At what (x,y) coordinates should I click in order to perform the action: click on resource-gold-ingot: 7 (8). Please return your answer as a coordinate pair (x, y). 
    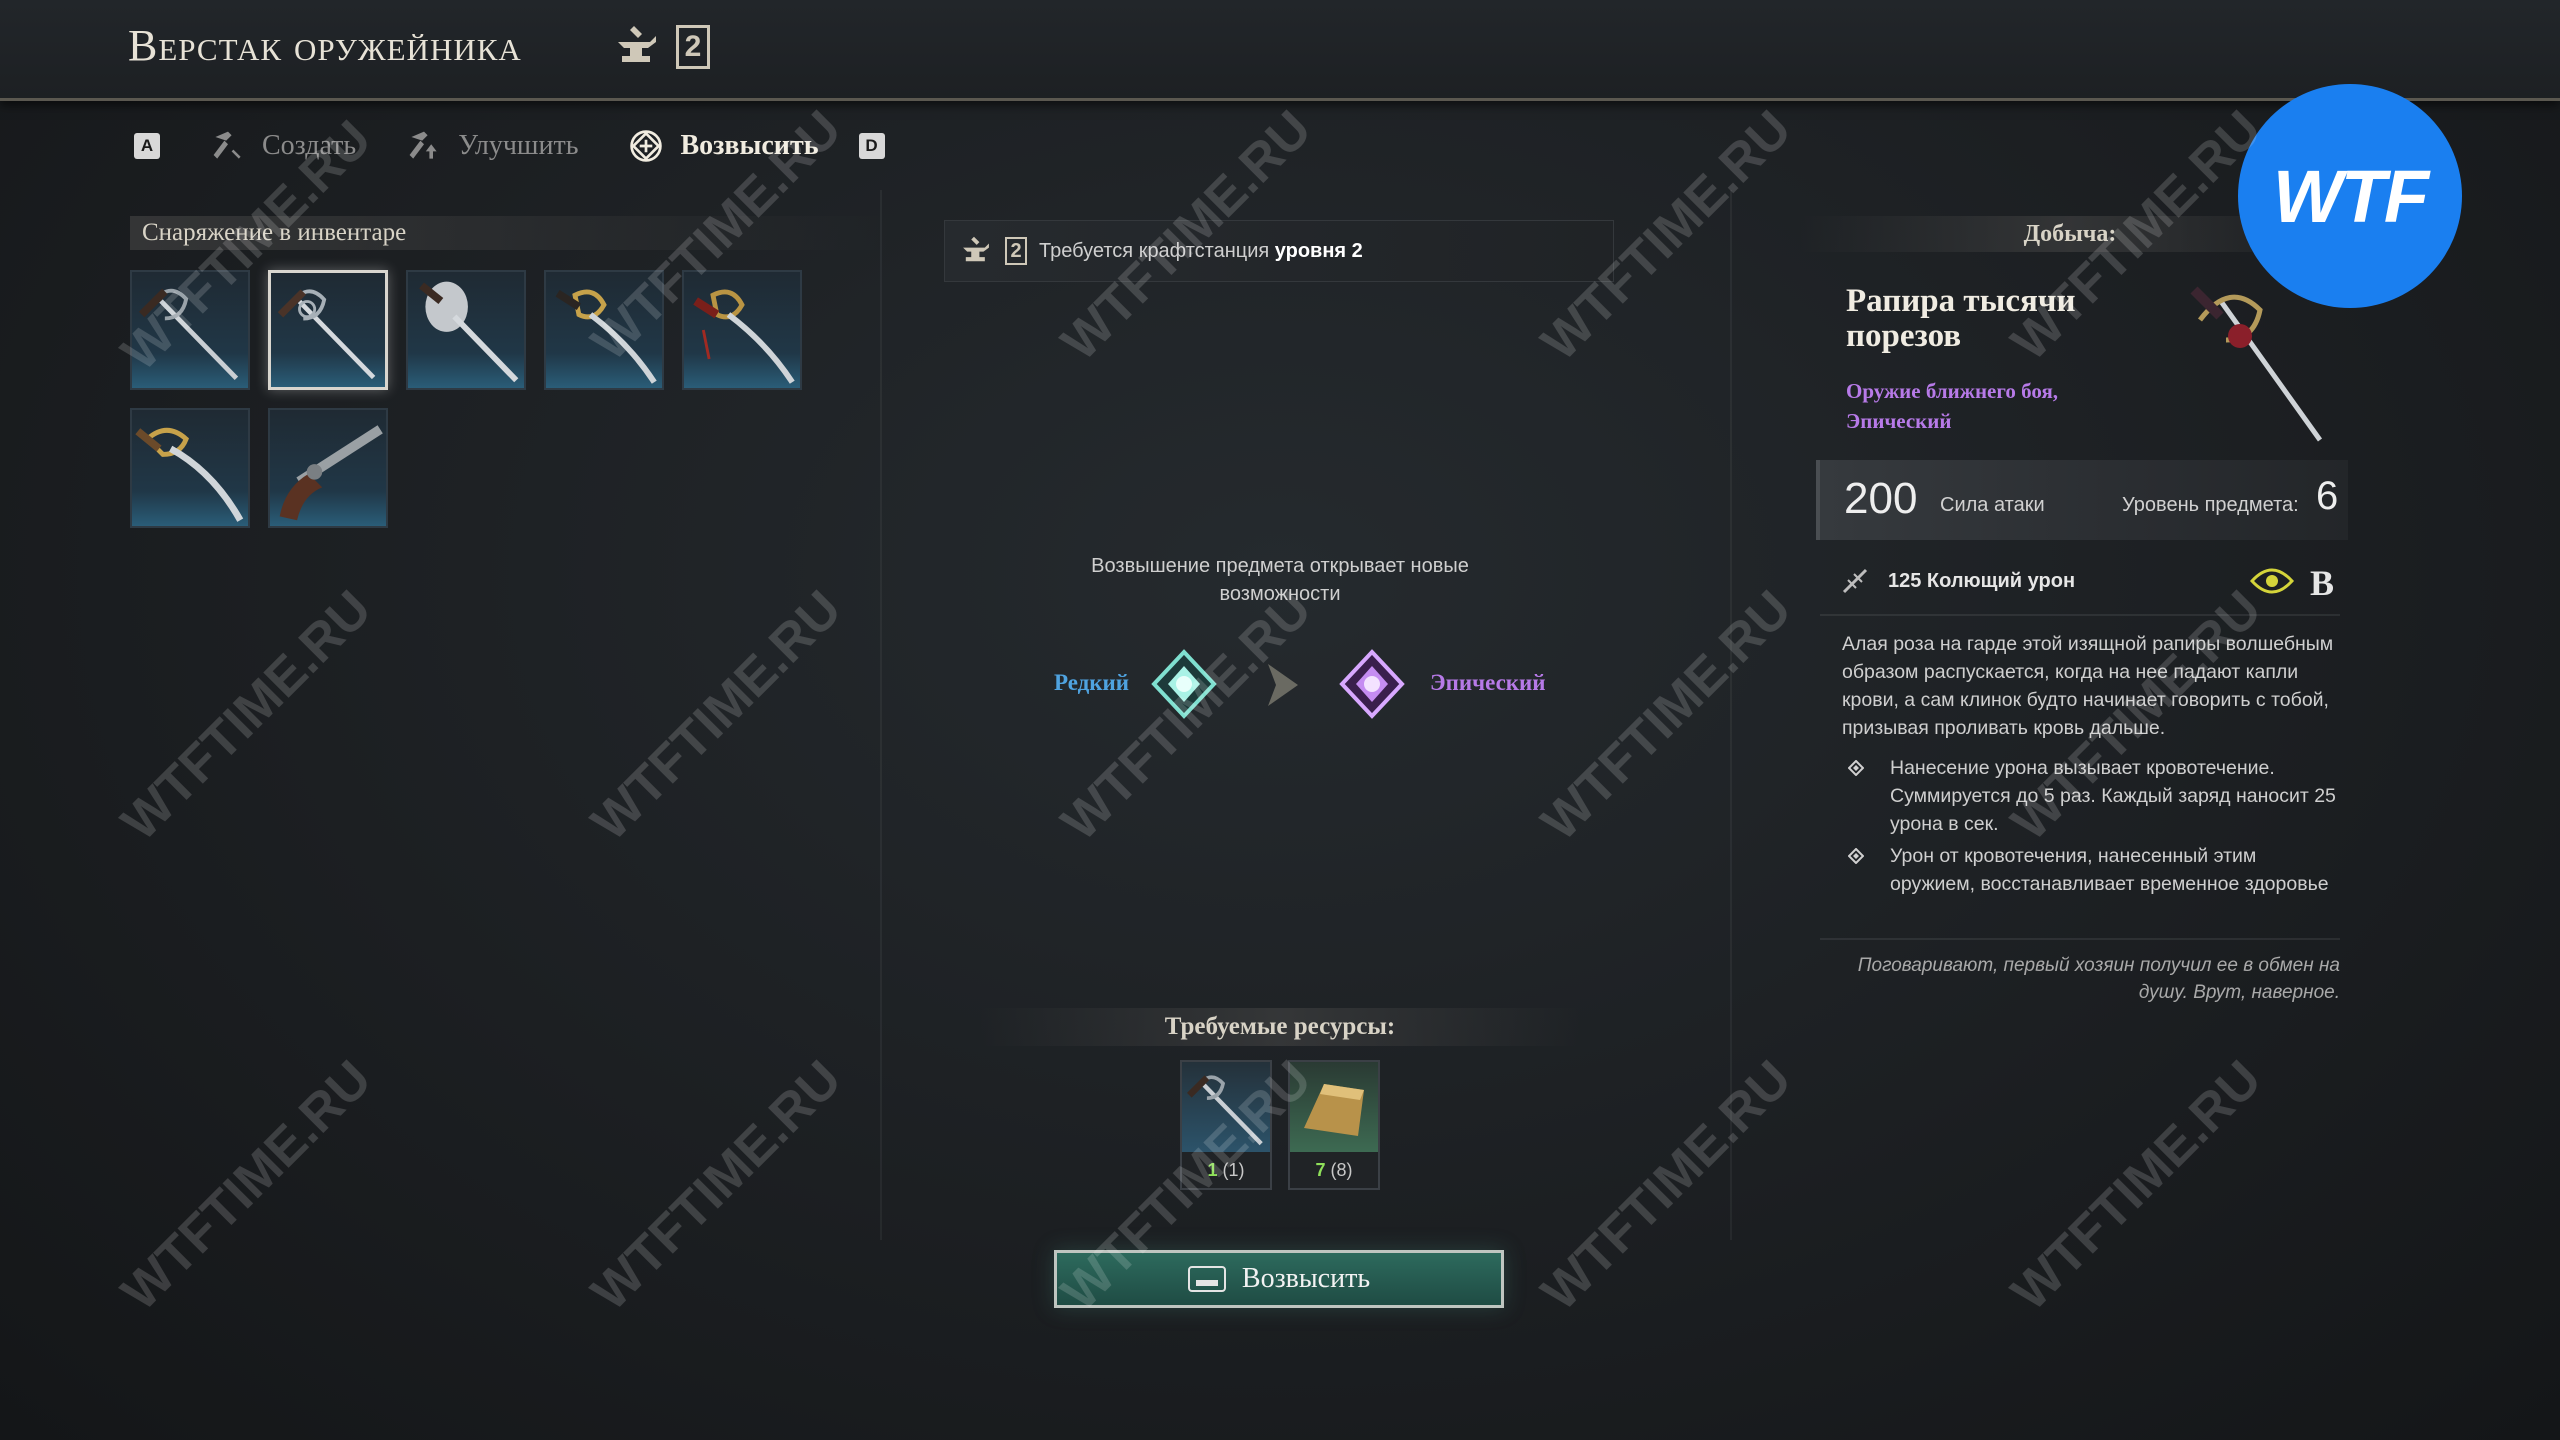
    Looking at the image, I should click on (1334, 1125).